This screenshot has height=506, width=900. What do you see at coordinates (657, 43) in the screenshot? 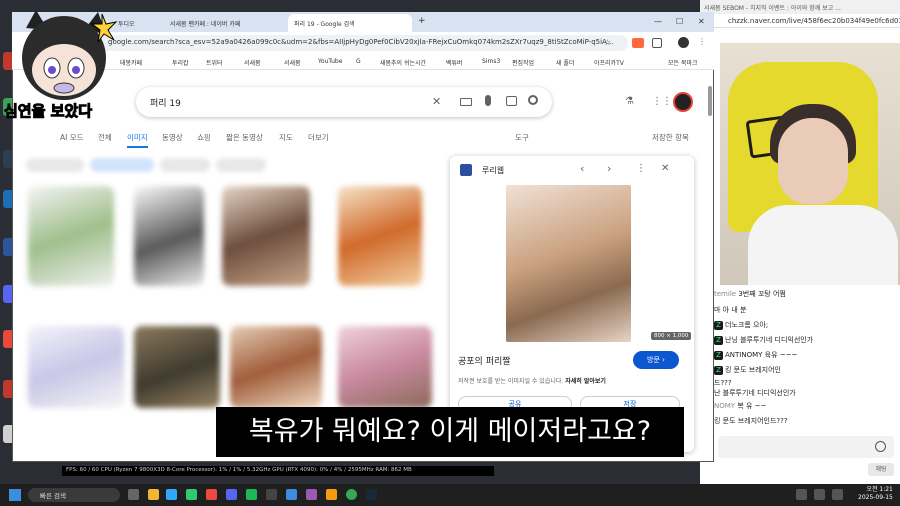
I see `puzzle-icon` at bounding box center [657, 43].